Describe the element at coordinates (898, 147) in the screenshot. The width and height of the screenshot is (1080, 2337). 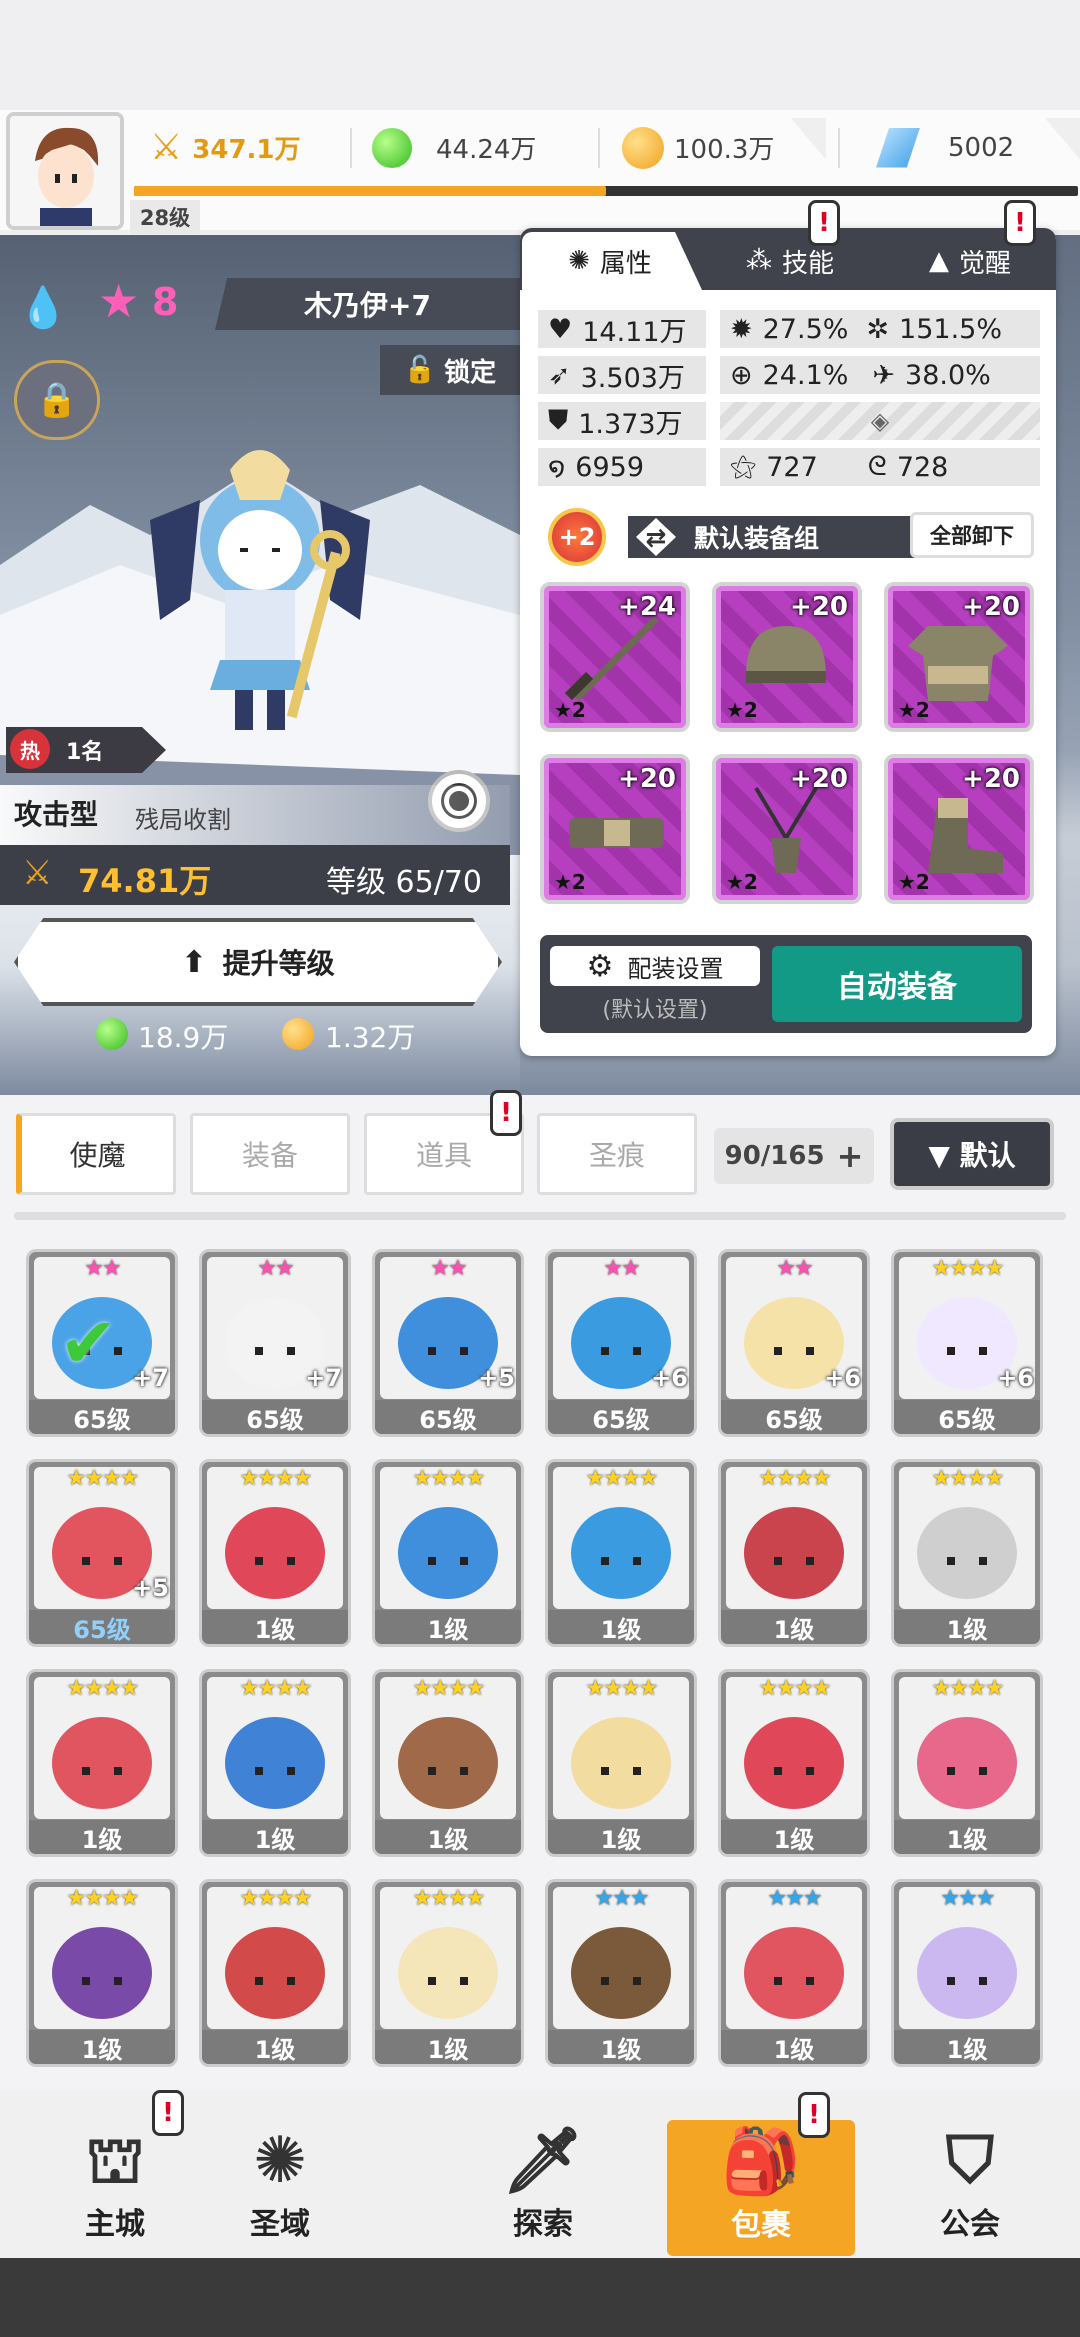
I see `blue-crystal-icon` at that location.